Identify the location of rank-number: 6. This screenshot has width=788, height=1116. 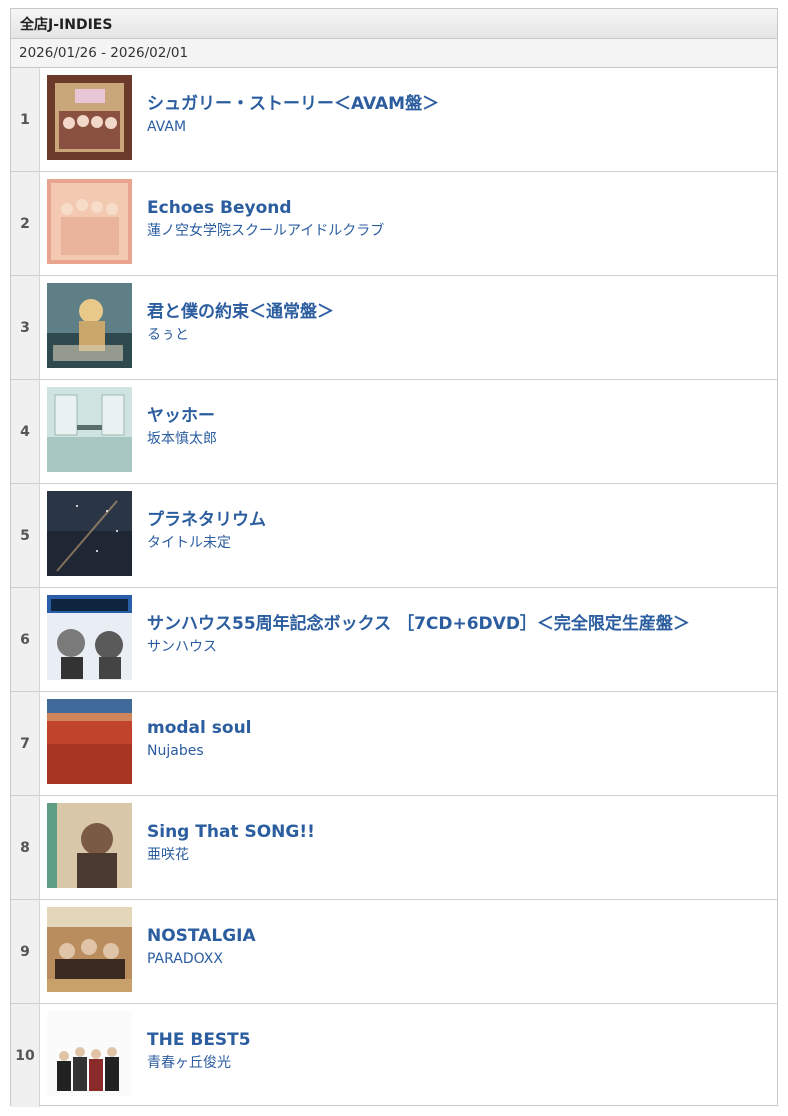
(25, 639).